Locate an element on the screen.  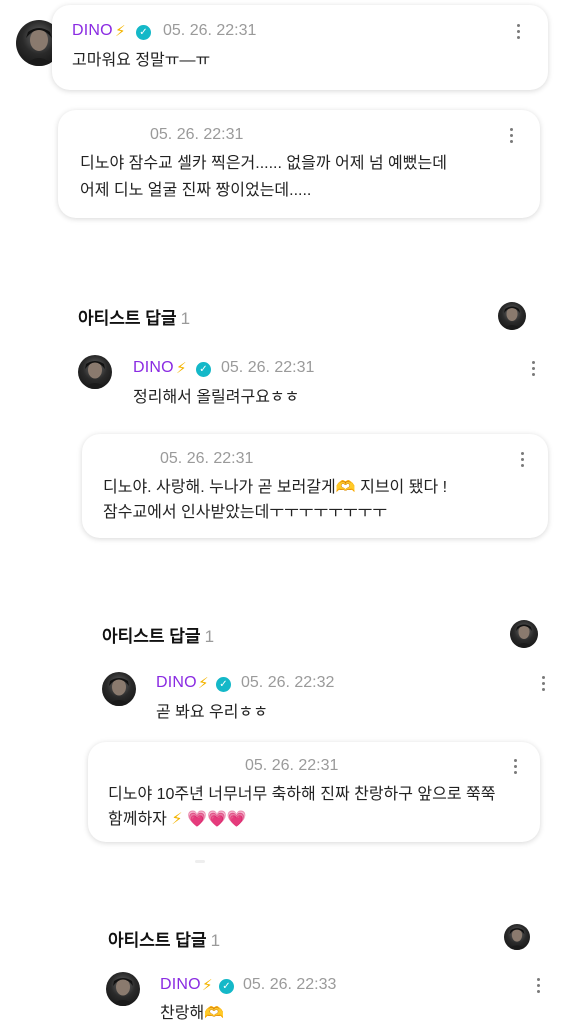
timestamp: 05. 26. 22:33 is located at coordinates (290, 984).